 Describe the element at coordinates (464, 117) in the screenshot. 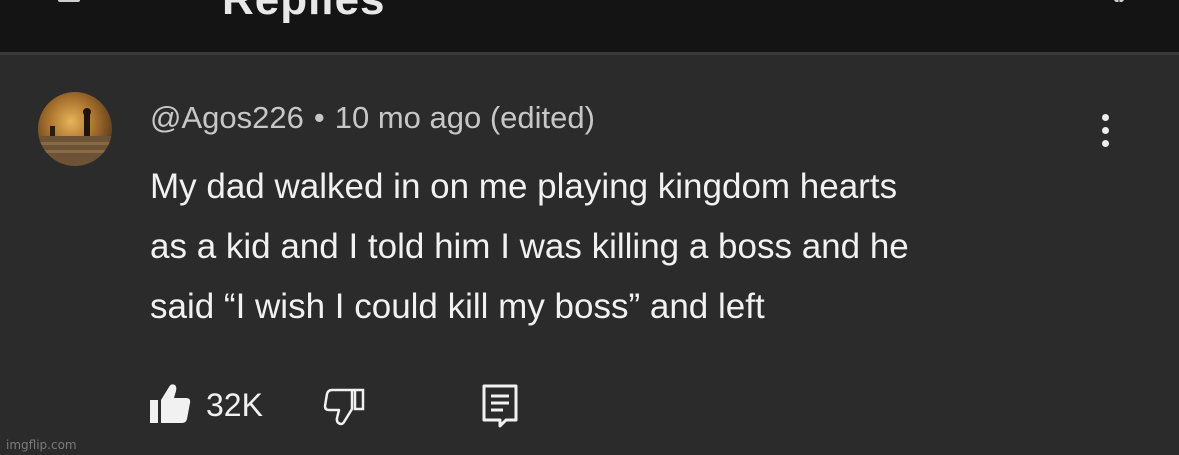

I see `comment-timestamp: 10 mo ago (edited)` at that location.